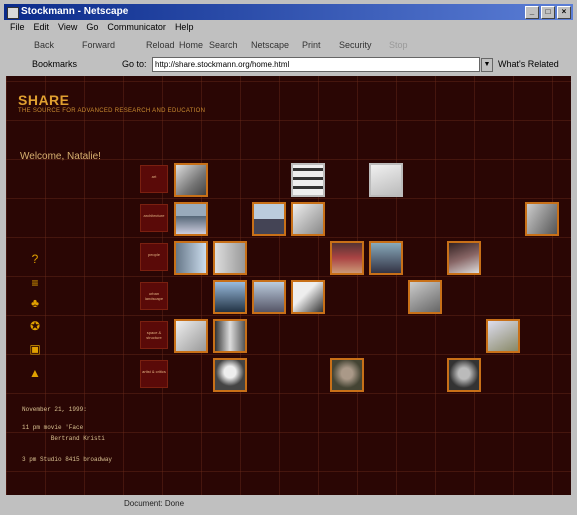  Describe the element at coordinates (398, 45) in the screenshot. I see `stop-button: Stop` at that location.